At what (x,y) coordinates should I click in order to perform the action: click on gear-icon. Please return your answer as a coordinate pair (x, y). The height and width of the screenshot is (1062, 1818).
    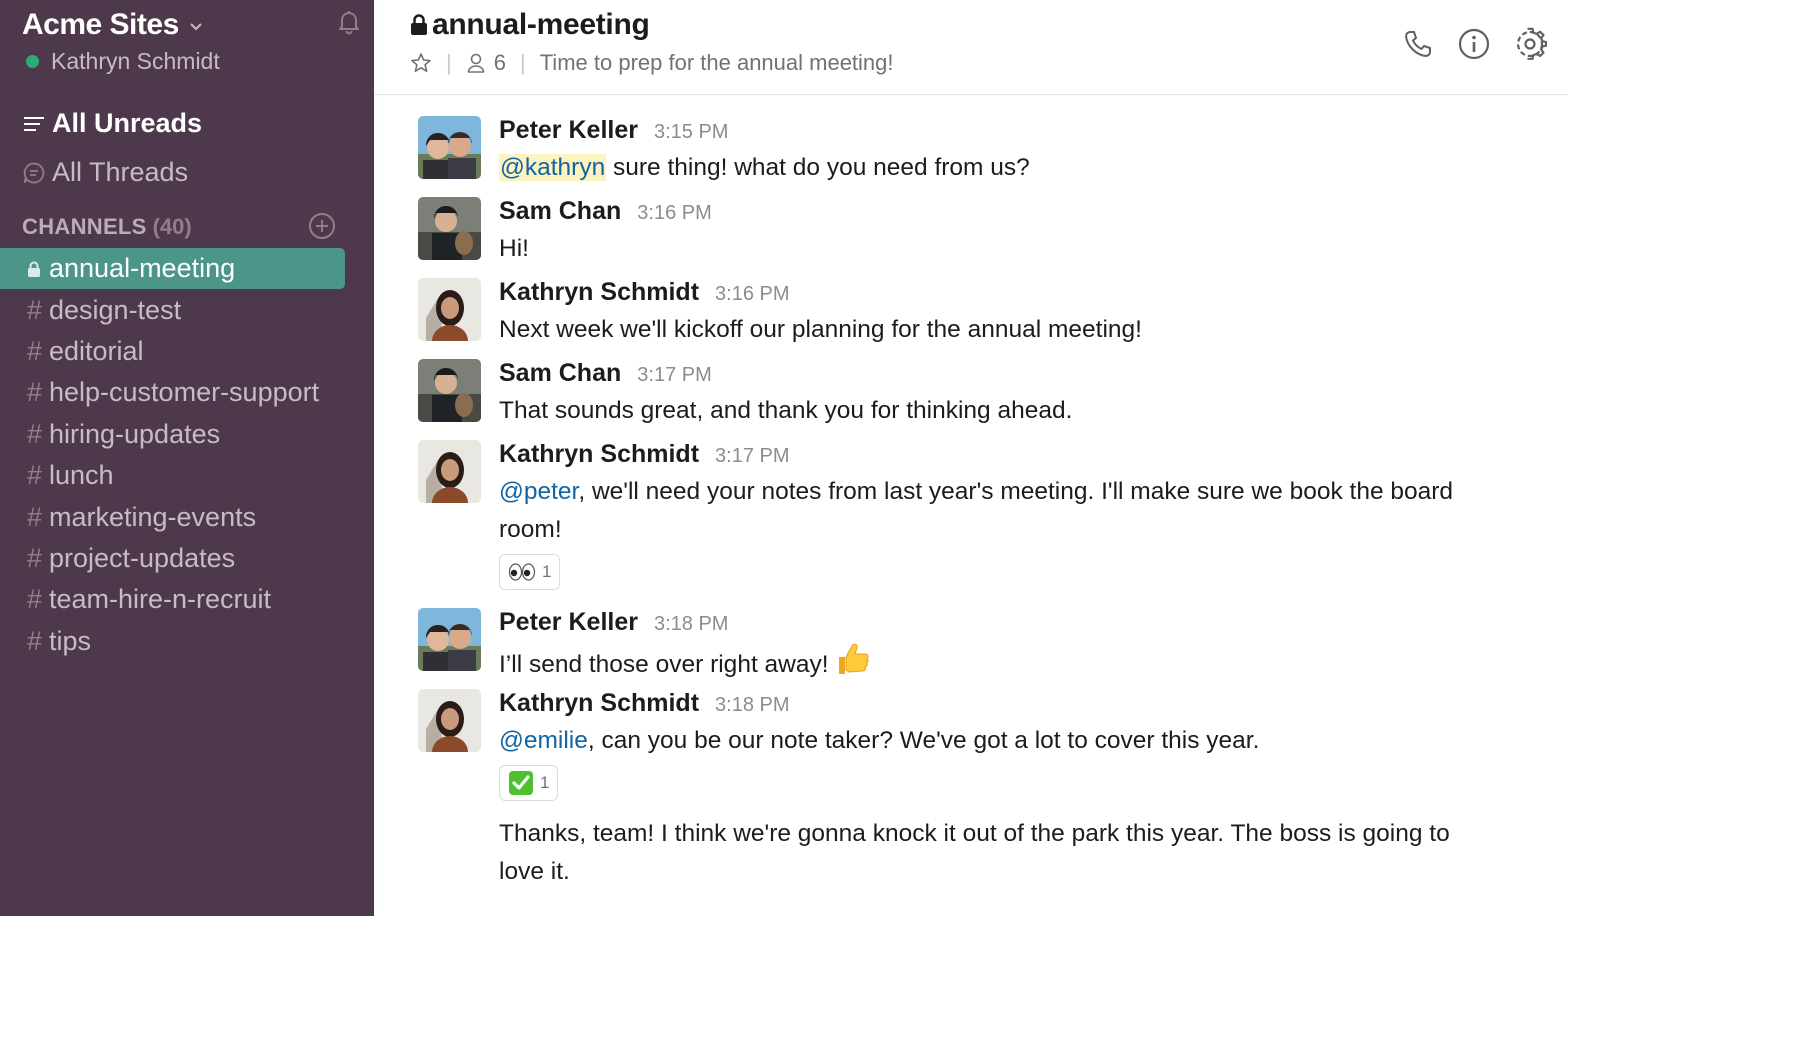
    Looking at the image, I should click on (1530, 44).